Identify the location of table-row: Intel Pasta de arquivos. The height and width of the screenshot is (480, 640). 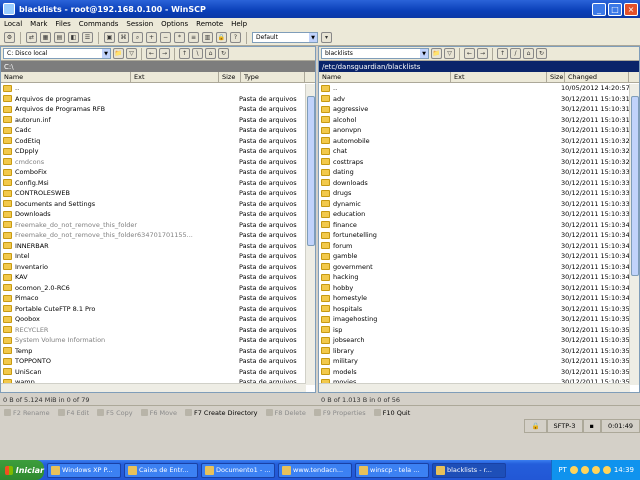
(158, 256).